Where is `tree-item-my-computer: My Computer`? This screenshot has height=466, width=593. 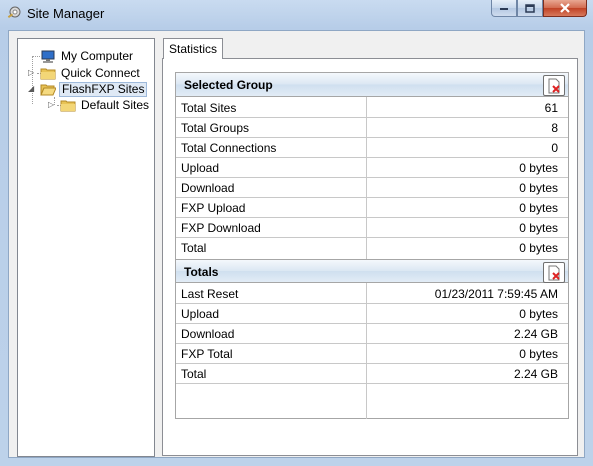 tree-item-my-computer: My Computer is located at coordinates (87, 56).